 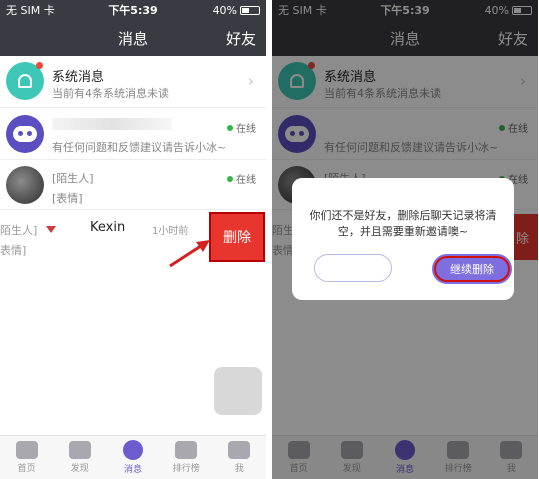 What do you see at coordinates (186, 450) in the screenshot?
I see `trophy-icon` at bounding box center [186, 450].